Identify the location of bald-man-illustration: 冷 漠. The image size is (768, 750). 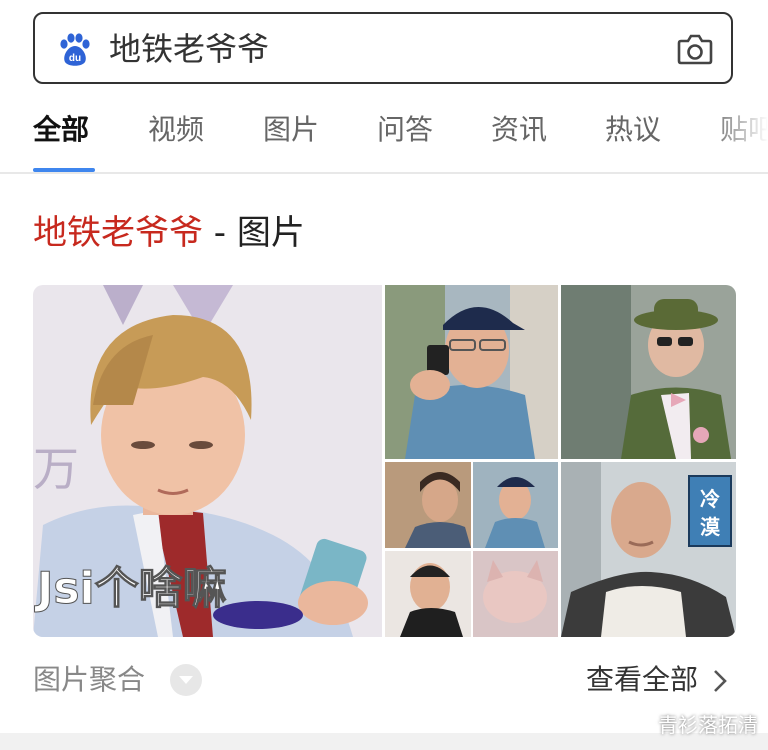
(648, 549).